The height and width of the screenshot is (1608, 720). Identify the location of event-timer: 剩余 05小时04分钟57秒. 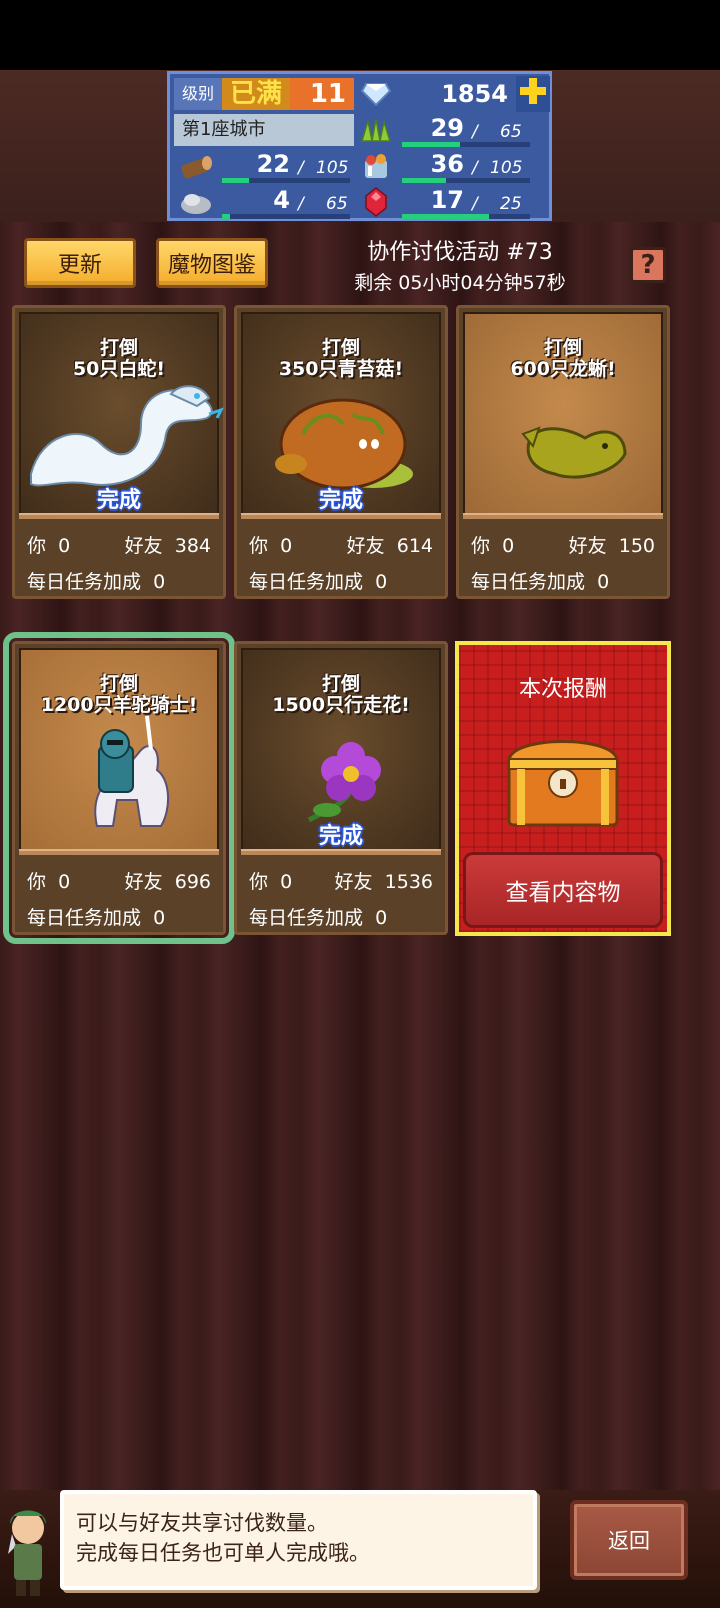
(460, 283).